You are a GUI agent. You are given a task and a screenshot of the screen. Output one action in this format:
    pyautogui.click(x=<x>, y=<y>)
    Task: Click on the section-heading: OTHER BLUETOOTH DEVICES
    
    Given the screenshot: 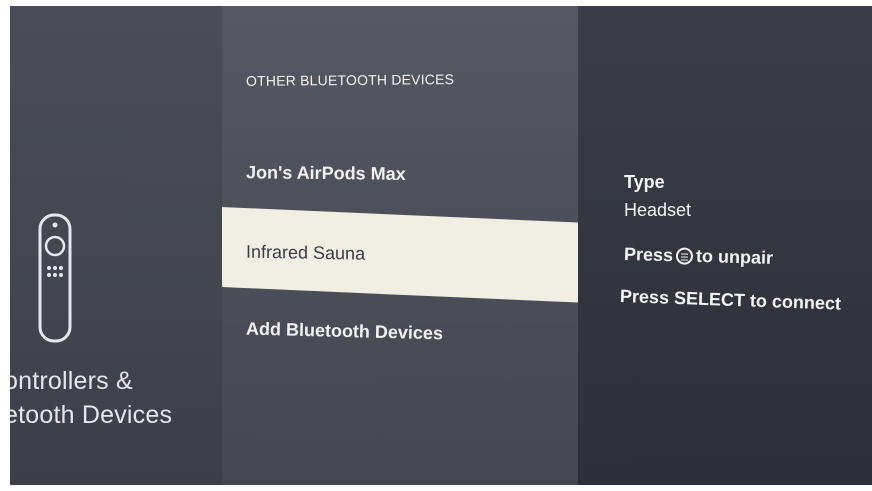 What is the action you would take?
    pyautogui.click(x=350, y=80)
    